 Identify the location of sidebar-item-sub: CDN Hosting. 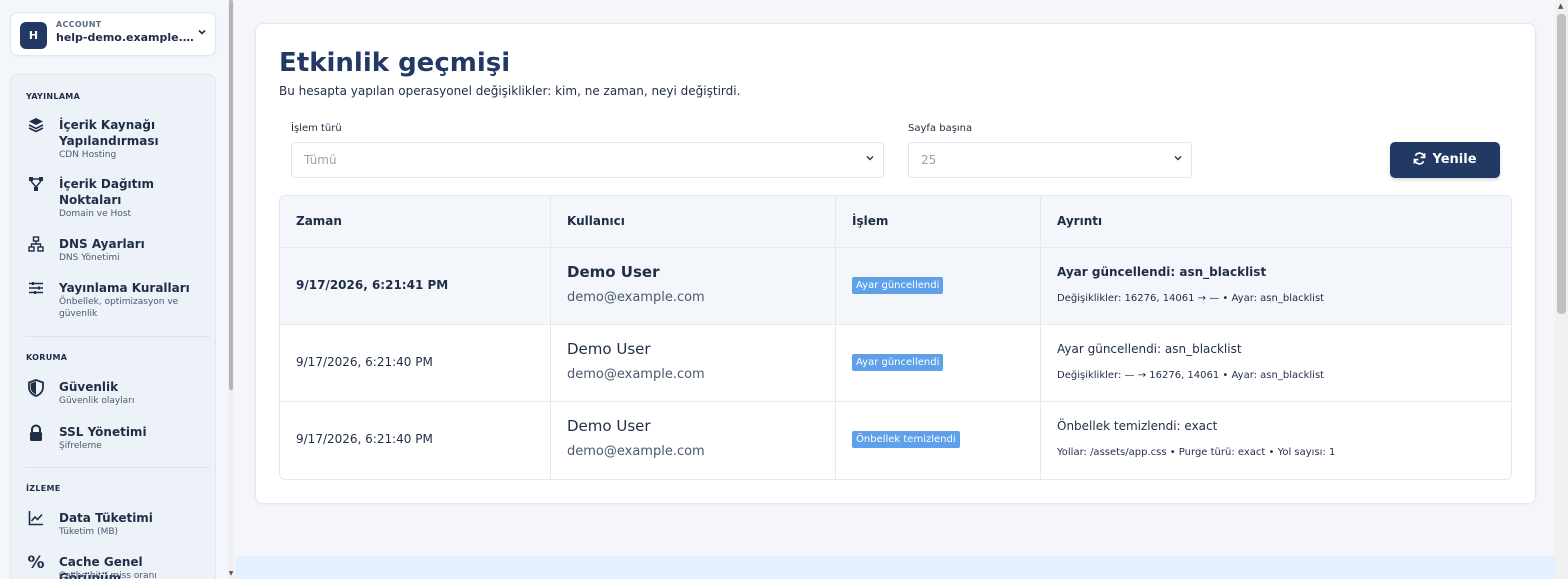
(88, 155).